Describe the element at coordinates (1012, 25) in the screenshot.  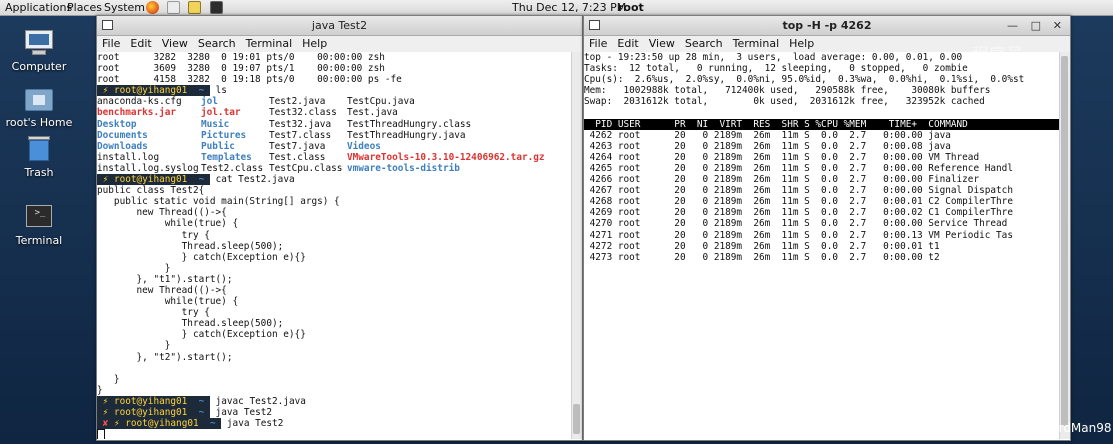
I see `minimize-icon: —` at that location.